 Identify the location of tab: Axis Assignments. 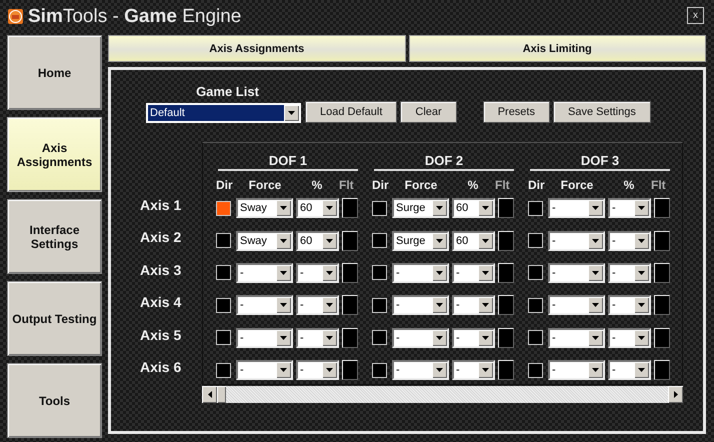
(257, 48).